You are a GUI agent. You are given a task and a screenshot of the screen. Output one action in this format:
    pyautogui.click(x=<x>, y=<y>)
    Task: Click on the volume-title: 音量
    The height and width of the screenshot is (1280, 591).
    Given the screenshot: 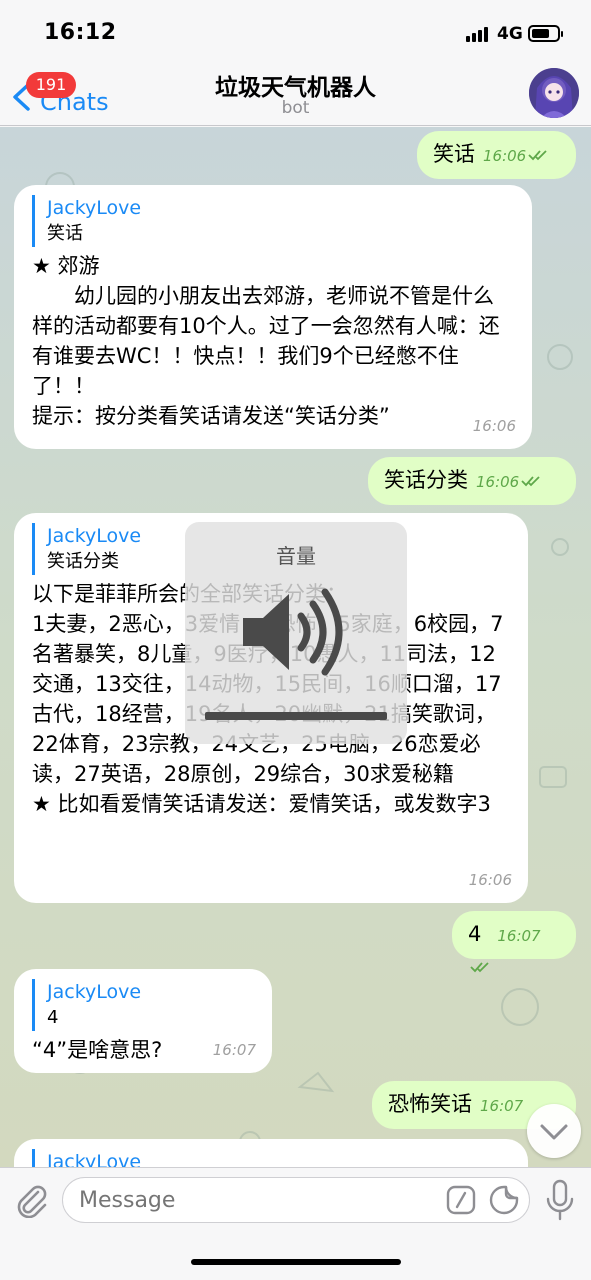 What is the action you would take?
    pyautogui.click(x=296, y=556)
    